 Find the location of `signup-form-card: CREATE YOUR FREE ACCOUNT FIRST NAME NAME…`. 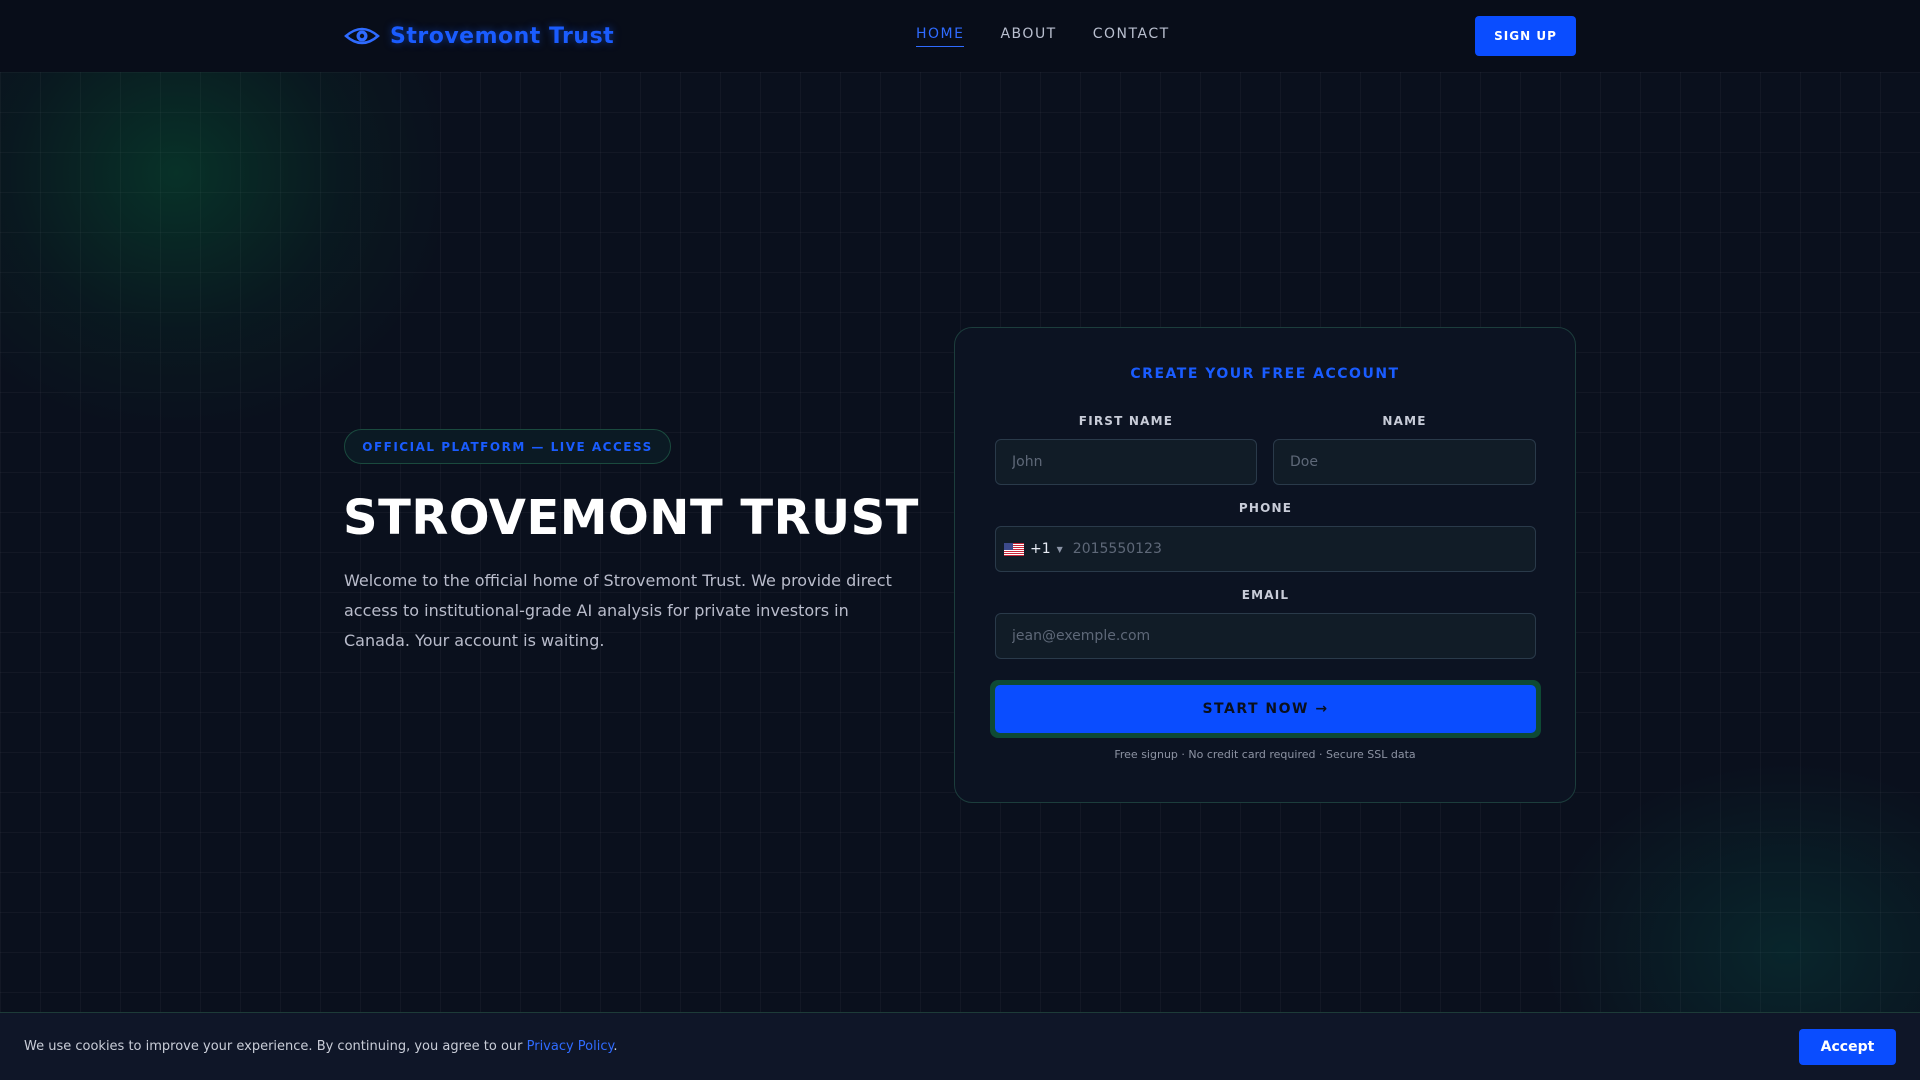

signup-form-card: CREATE YOUR FREE ACCOUNT FIRST NAME NAME… is located at coordinates (1265, 565).